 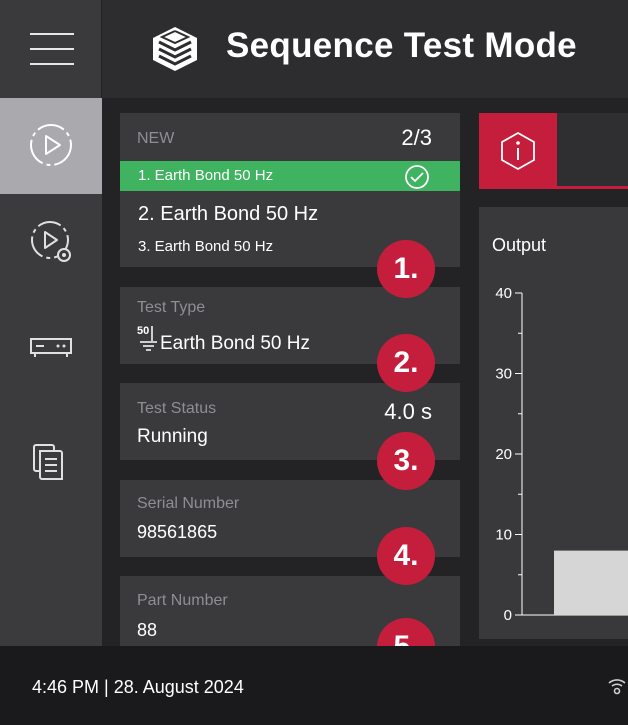 I want to click on sequence-counter: 2/3, so click(x=416, y=137).